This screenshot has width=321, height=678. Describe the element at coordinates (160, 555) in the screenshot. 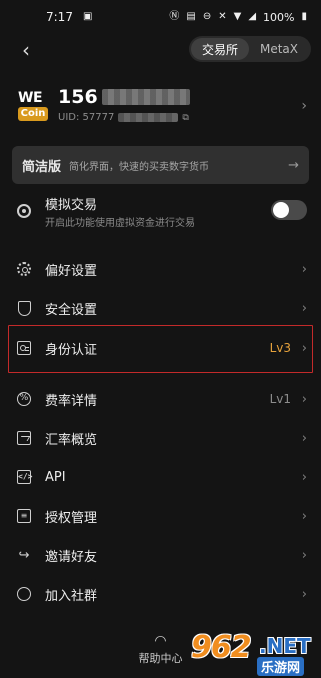

I see `menu-item-invite-friends: ↪ 邀请好友 ›` at that location.